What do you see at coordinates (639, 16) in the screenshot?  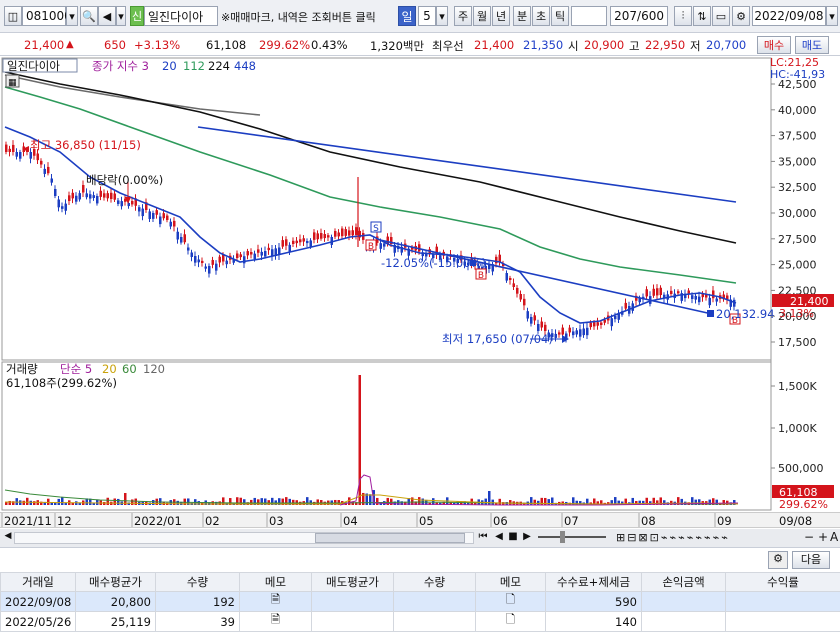 I see `data-count-field: 207/600` at bounding box center [639, 16].